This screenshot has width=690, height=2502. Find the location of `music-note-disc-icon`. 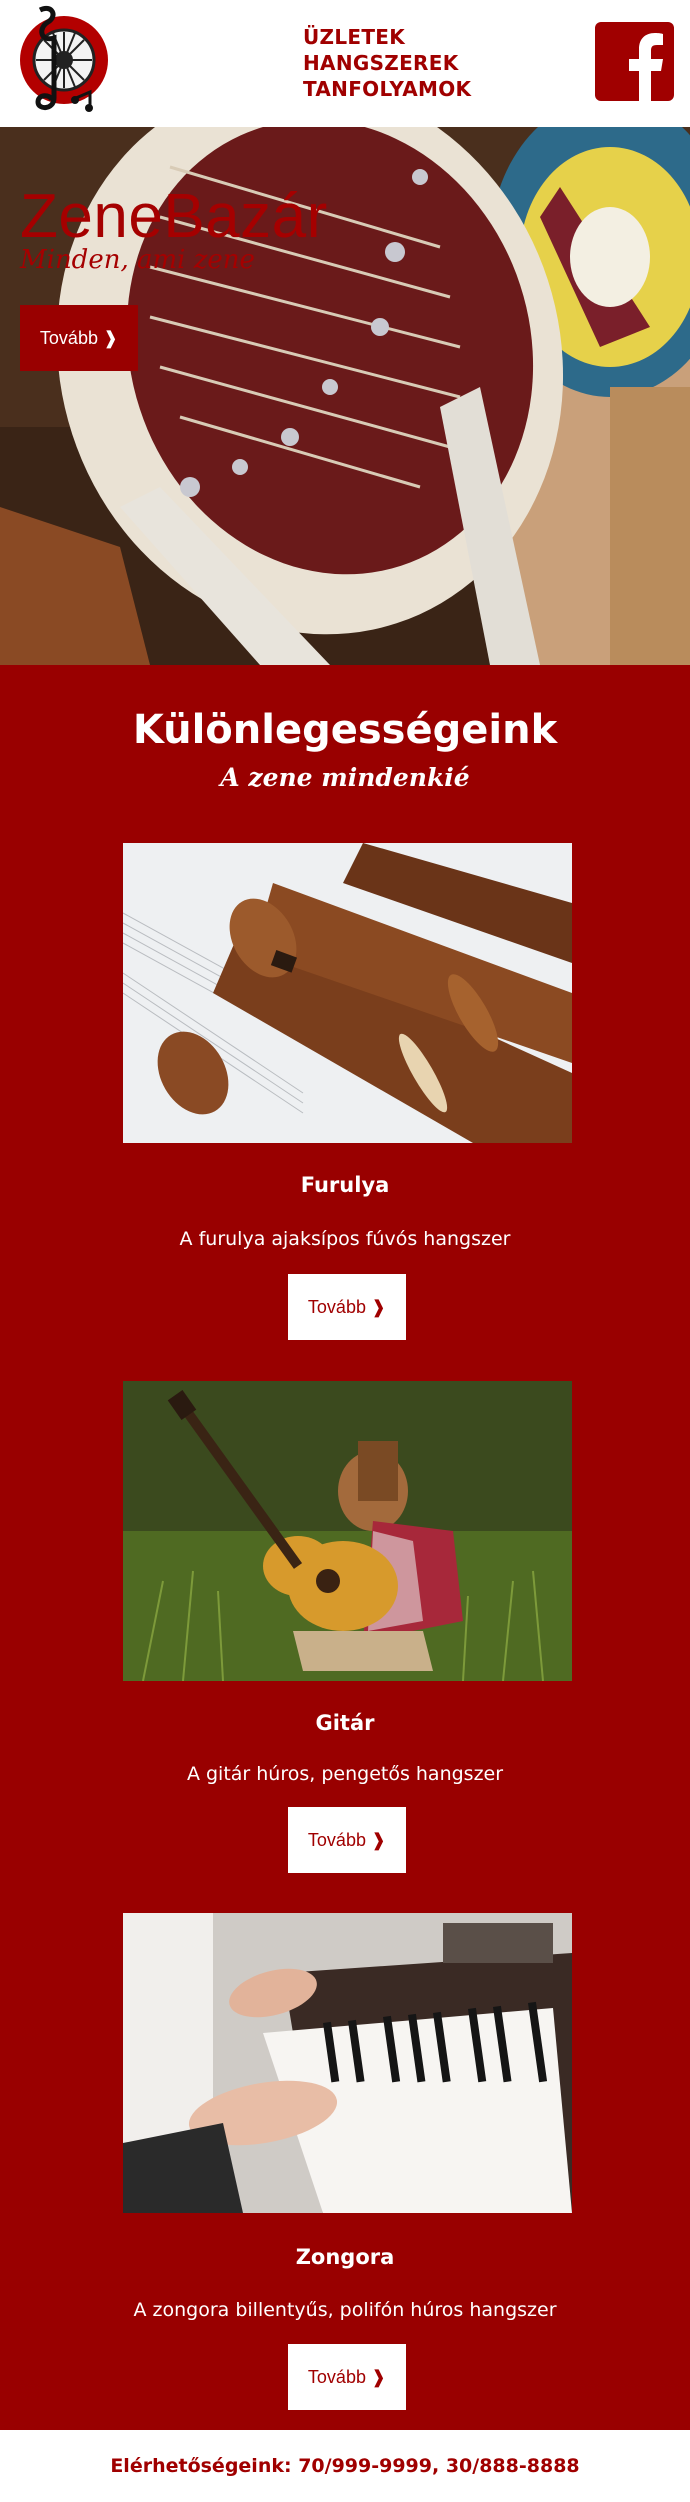

music-note-disc-icon is located at coordinates (64, 59).